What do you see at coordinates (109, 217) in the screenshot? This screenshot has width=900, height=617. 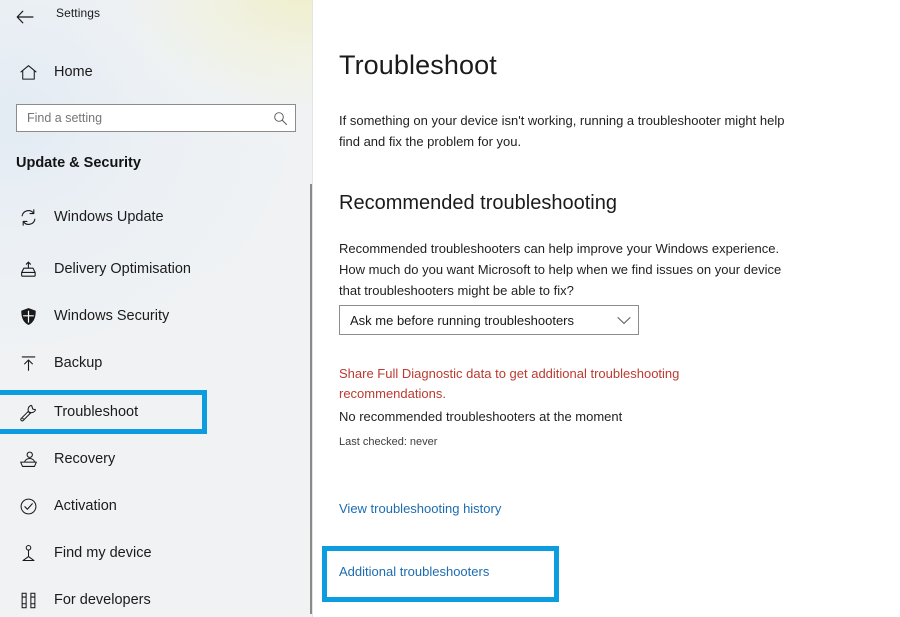 I see `sidebar-item-label: Windows Update` at bounding box center [109, 217].